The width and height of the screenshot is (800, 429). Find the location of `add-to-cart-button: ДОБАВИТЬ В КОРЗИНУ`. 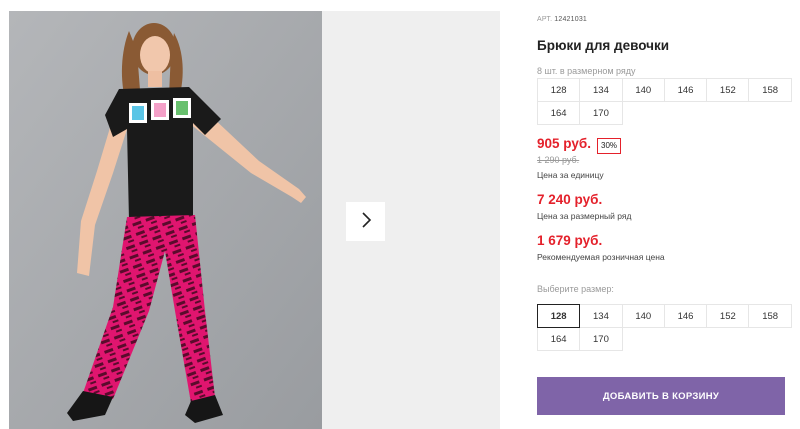

add-to-cart-button: ДОБАВИТЬ В КОРЗИНУ is located at coordinates (661, 396).